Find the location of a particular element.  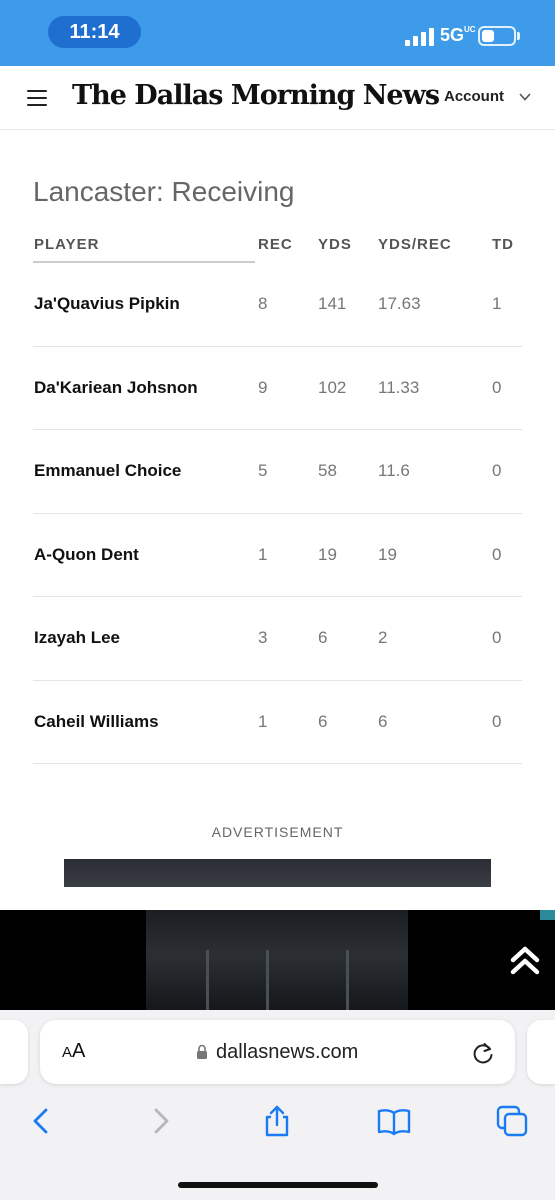

player-name: Da'Kariean Johsnon is located at coordinates (116, 387).